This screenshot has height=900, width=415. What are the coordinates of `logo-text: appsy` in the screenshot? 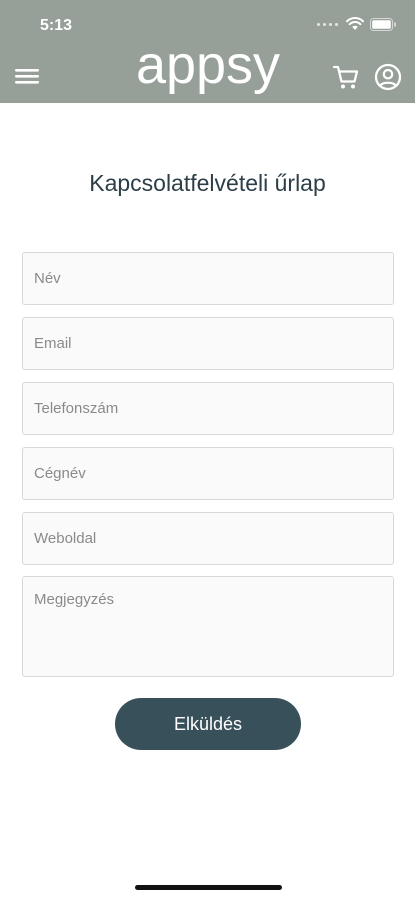 It's located at (208, 66).